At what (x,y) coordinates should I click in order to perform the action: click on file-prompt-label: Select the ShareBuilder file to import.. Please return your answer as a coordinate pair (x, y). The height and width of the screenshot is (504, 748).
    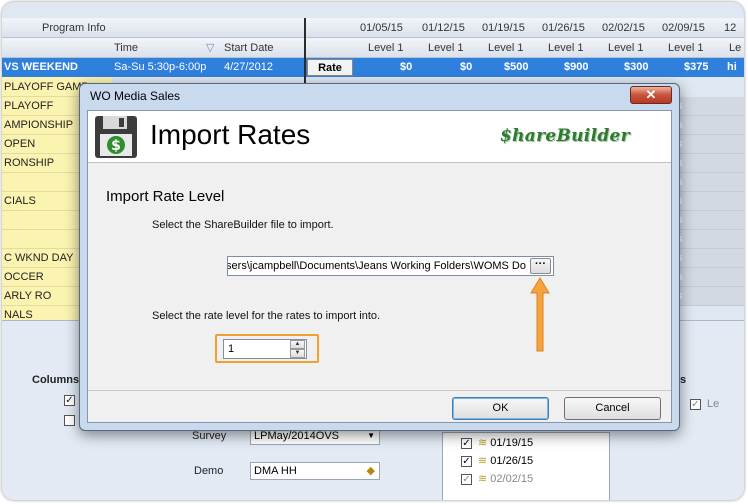
    Looking at the image, I should click on (243, 225).